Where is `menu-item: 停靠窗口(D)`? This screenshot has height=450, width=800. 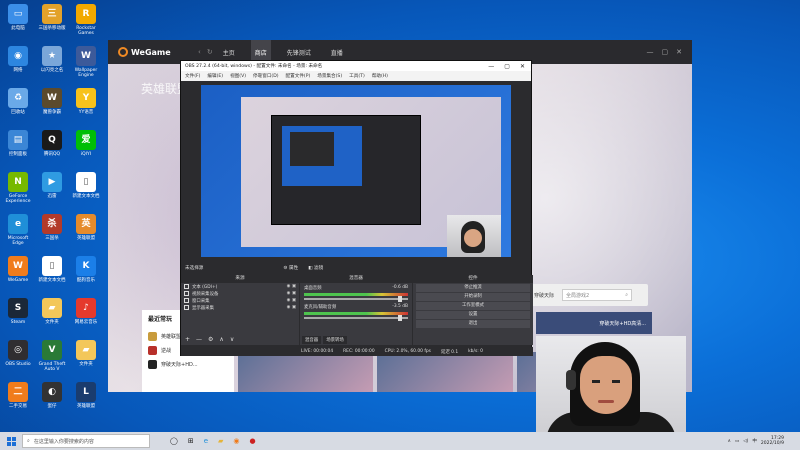 menu-item: 停靠窗口(D) is located at coordinates (266, 76).